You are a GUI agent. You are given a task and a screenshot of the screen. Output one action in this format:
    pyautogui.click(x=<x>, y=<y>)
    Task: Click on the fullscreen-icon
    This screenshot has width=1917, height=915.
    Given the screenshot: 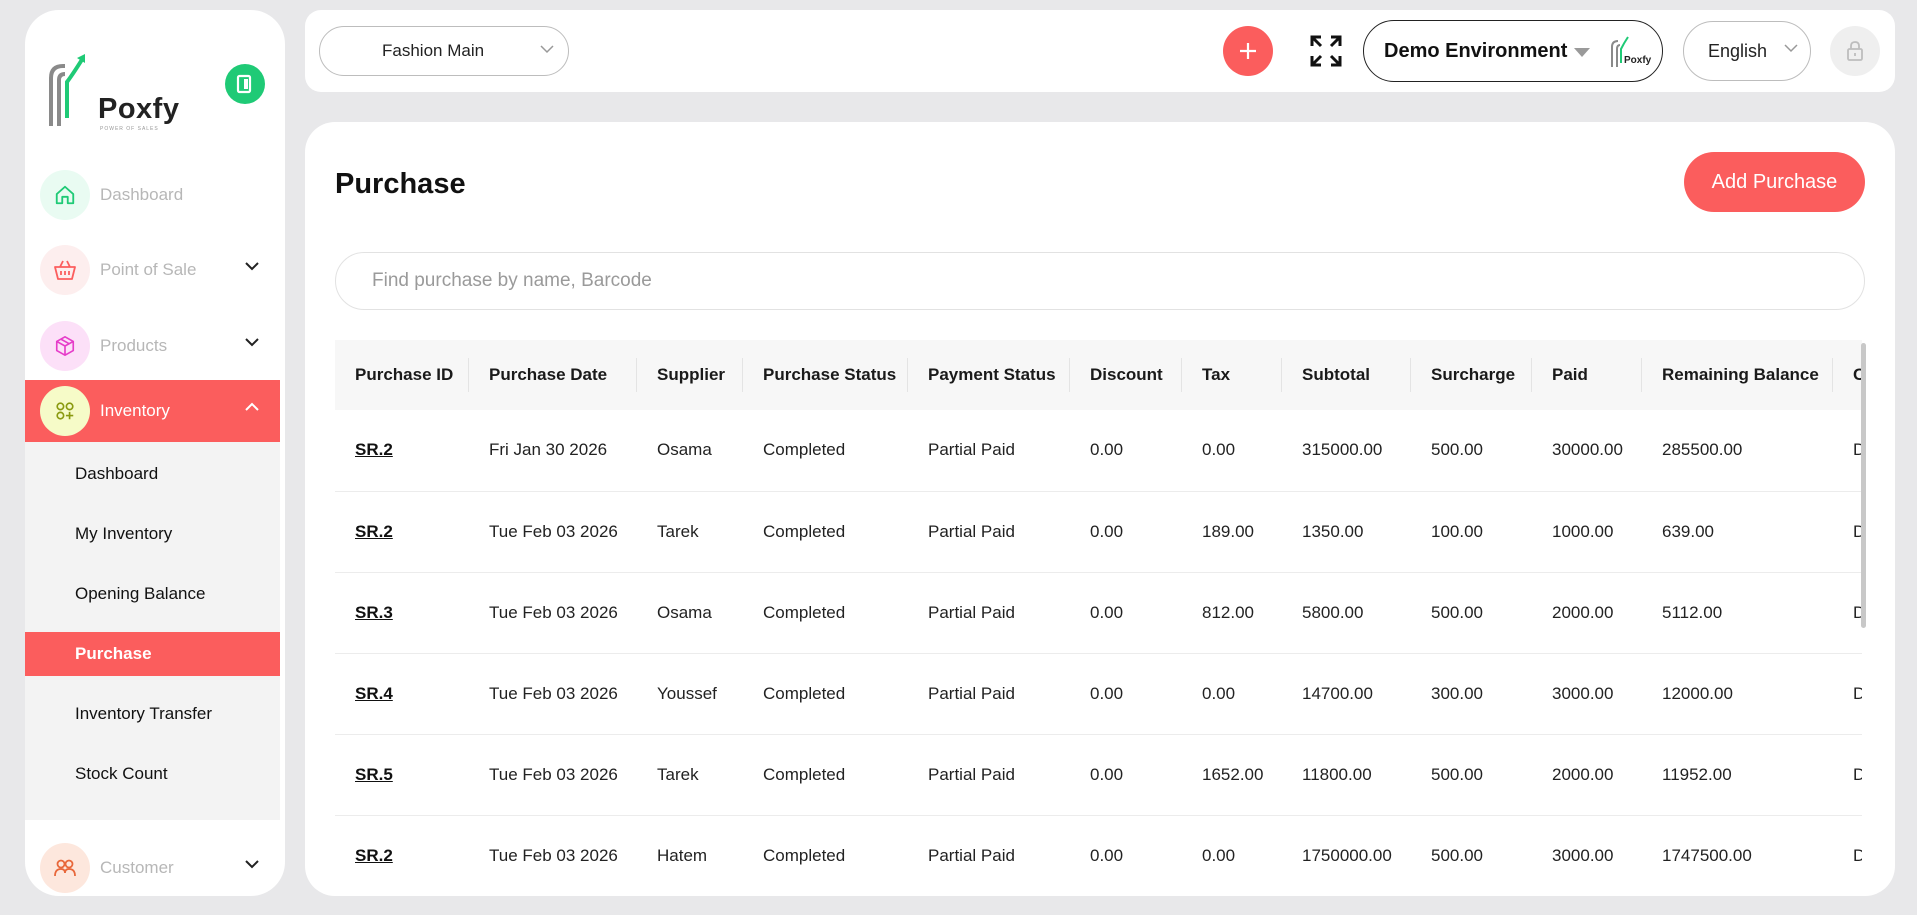 What is the action you would take?
    pyautogui.click(x=1326, y=51)
    